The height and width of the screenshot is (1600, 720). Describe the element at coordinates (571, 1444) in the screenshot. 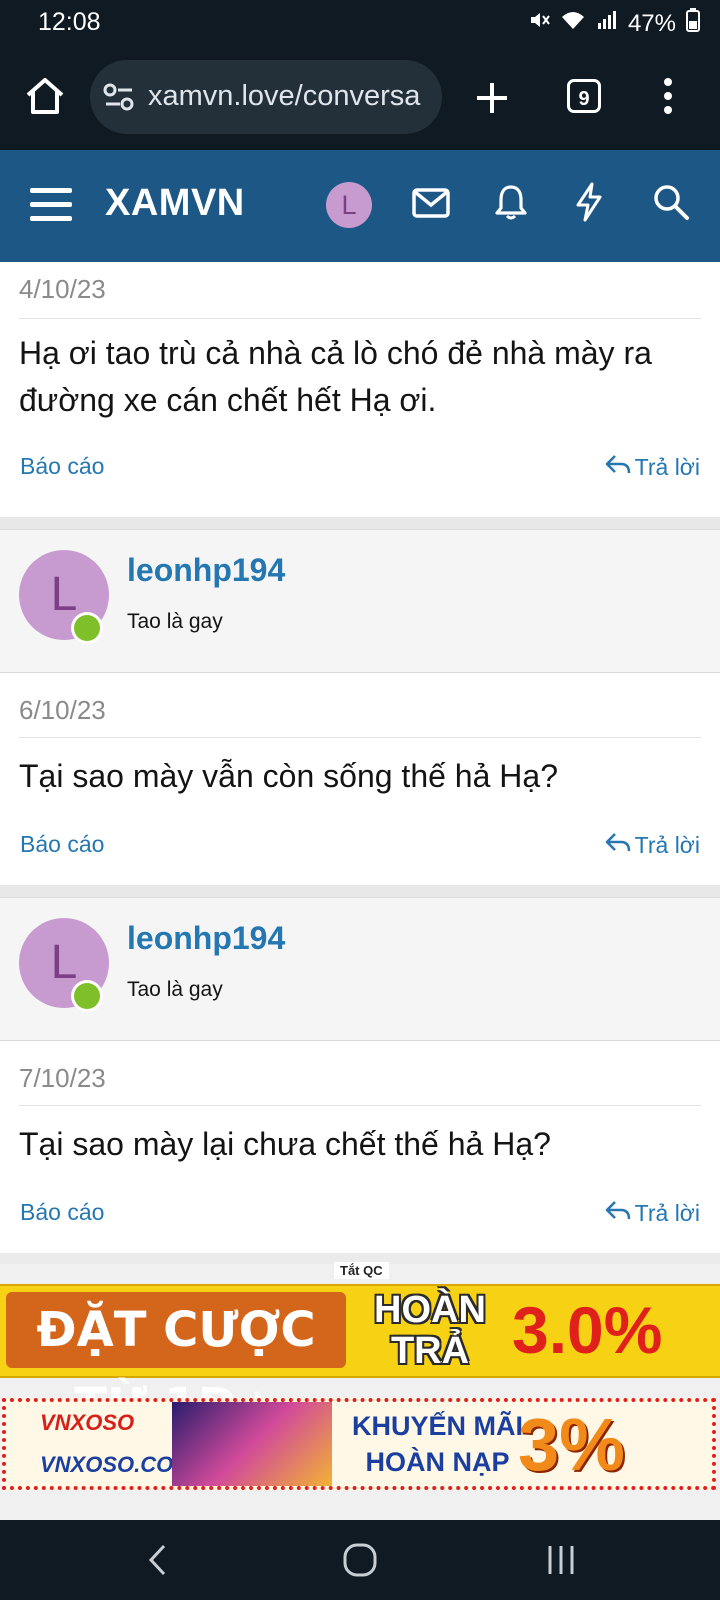

I see `ad-promo-percent: 3%` at that location.